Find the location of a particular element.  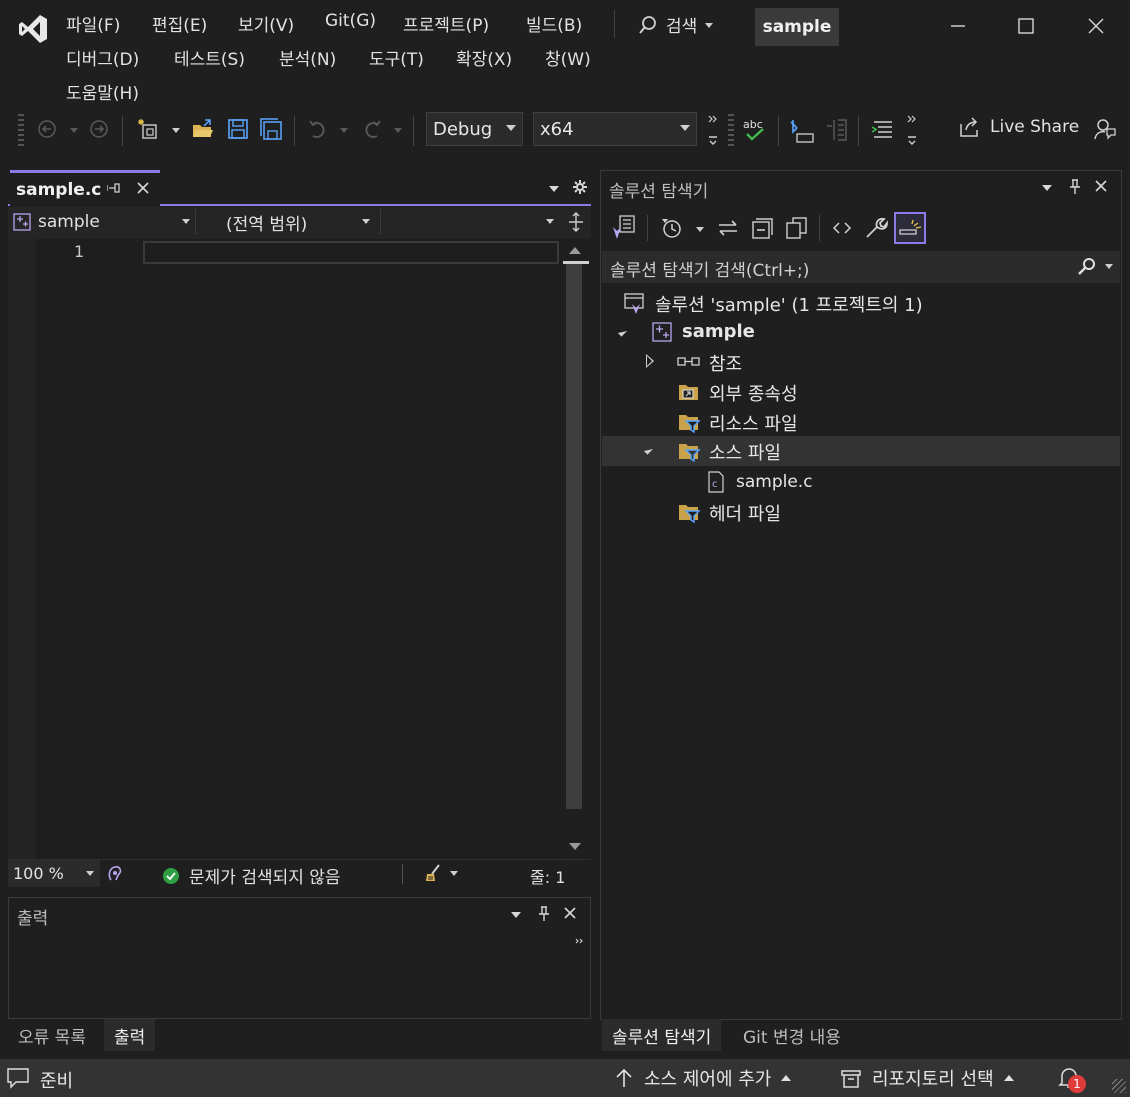

spell-check-icon: abc is located at coordinates (755, 130).